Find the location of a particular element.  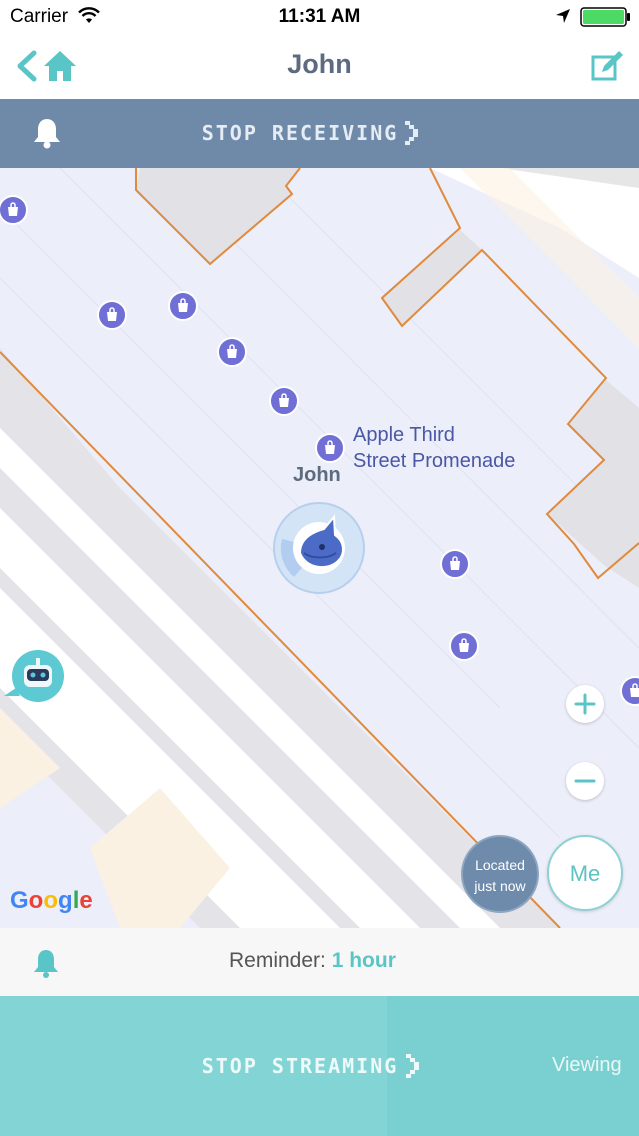

clock-label: 11:31 AM is located at coordinates (319, 16).